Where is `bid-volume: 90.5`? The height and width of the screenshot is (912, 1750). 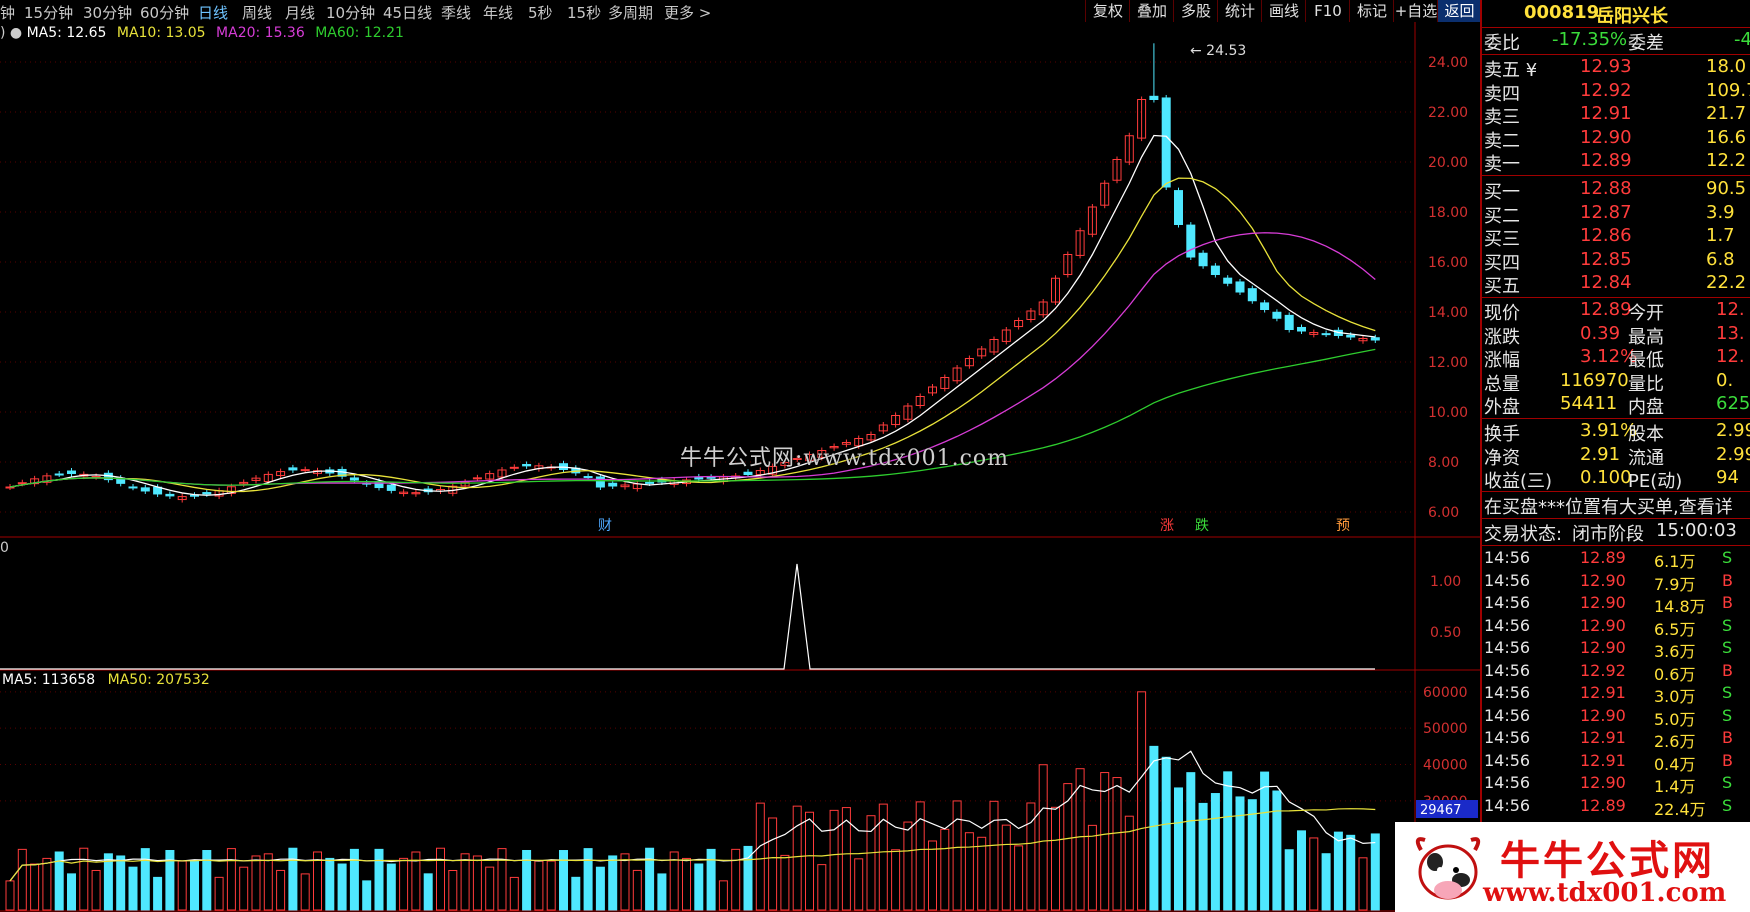
bid-volume: 90.5 is located at coordinates (1726, 188).